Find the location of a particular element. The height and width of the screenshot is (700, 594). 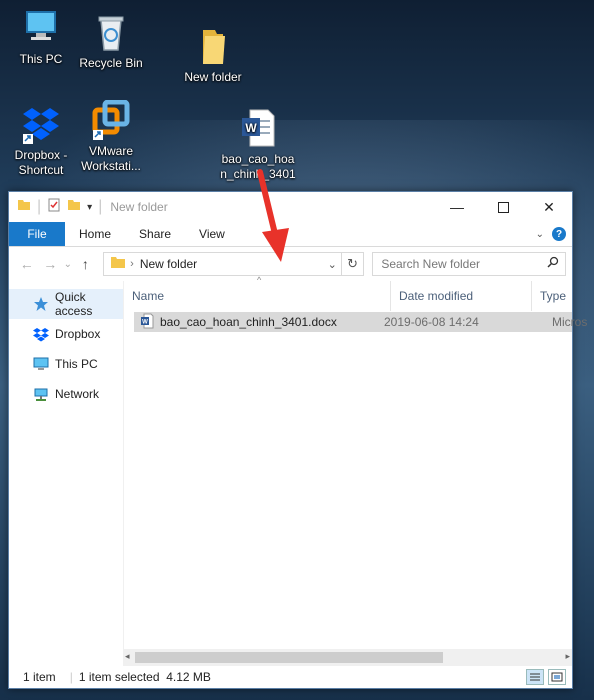

refresh-icon: ↻ is located at coordinates (352, 263).